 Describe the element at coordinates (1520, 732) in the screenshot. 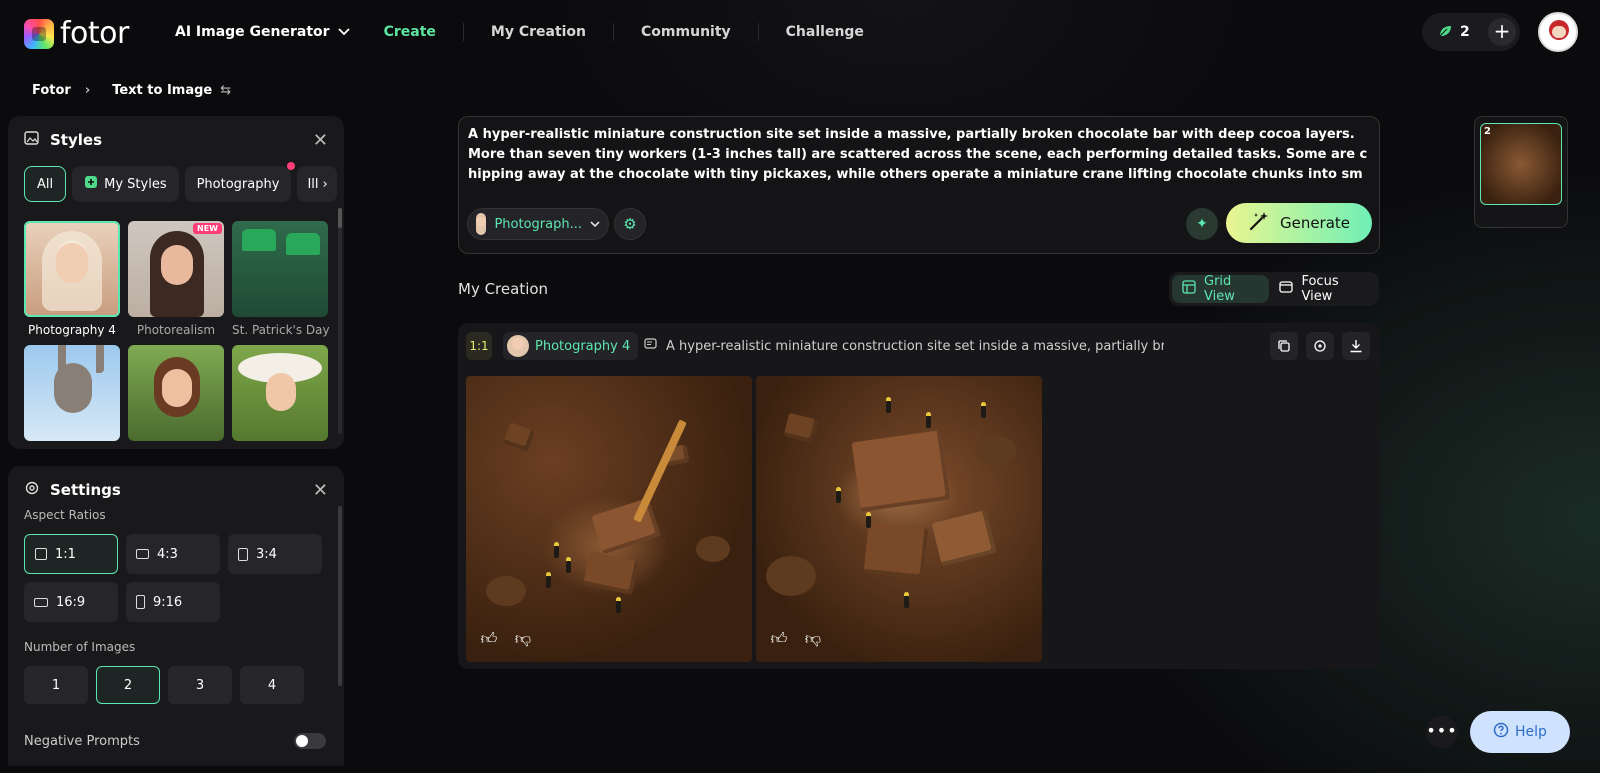

I see `help-button: Help` at that location.